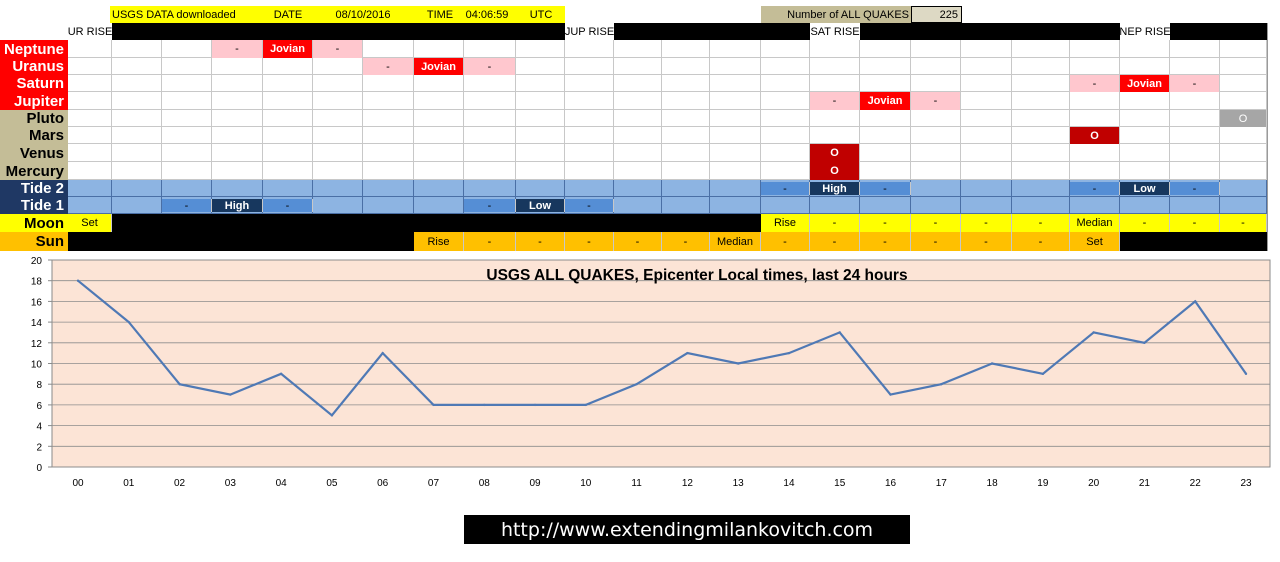  I want to click on x-tick-label: 04, so click(282, 483).